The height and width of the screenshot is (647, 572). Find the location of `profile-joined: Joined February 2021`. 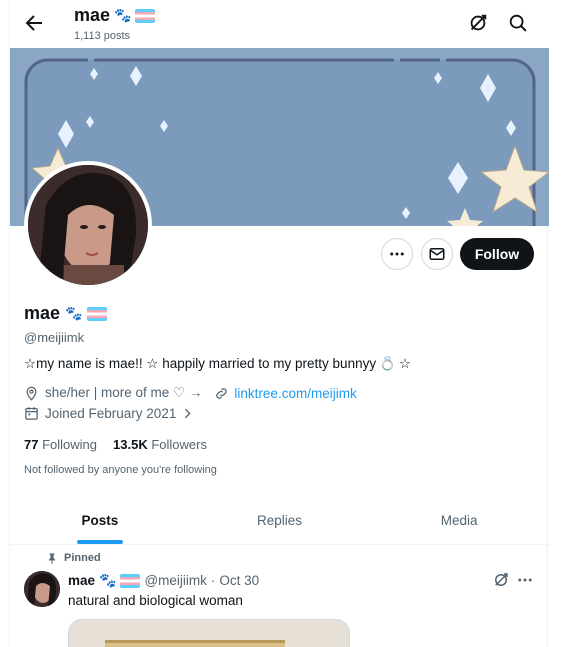

profile-joined: Joined February 2021 is located at coordinates (111, 413).